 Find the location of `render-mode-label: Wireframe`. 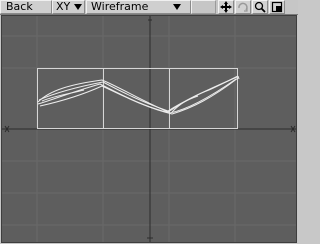

render-mode-label: Wireframe is located at coordinates (120, 6).